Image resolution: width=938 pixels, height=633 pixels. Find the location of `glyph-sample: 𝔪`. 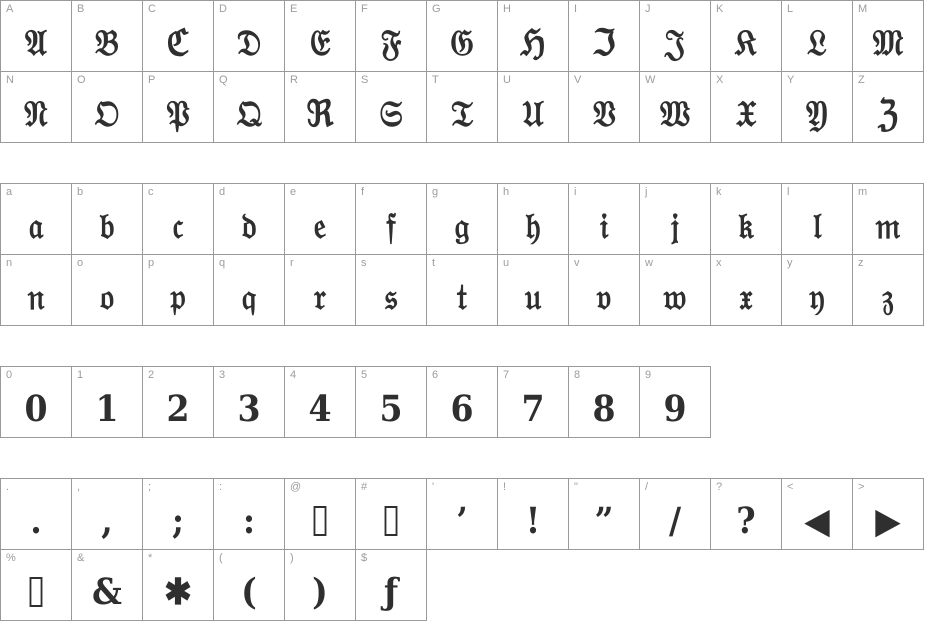

glyph-sample: 𝔪 is located at coordinates (888, 226).